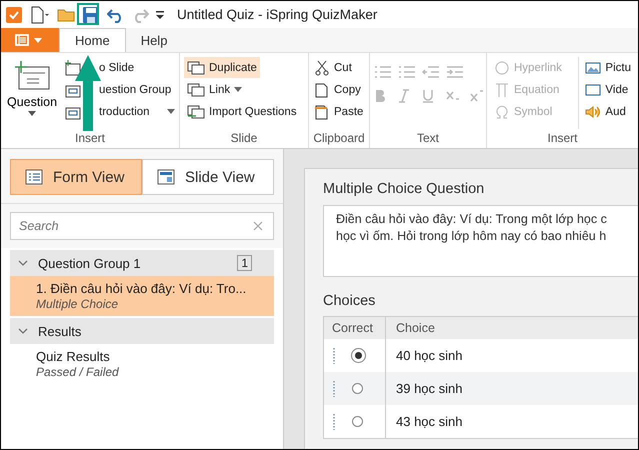 This screenshot has height=450, width=639. What do you see at coordinates (424, 355) in the screenshot?
I see `choice-cell: 40 học sinh` at bounding box center [424, 355].